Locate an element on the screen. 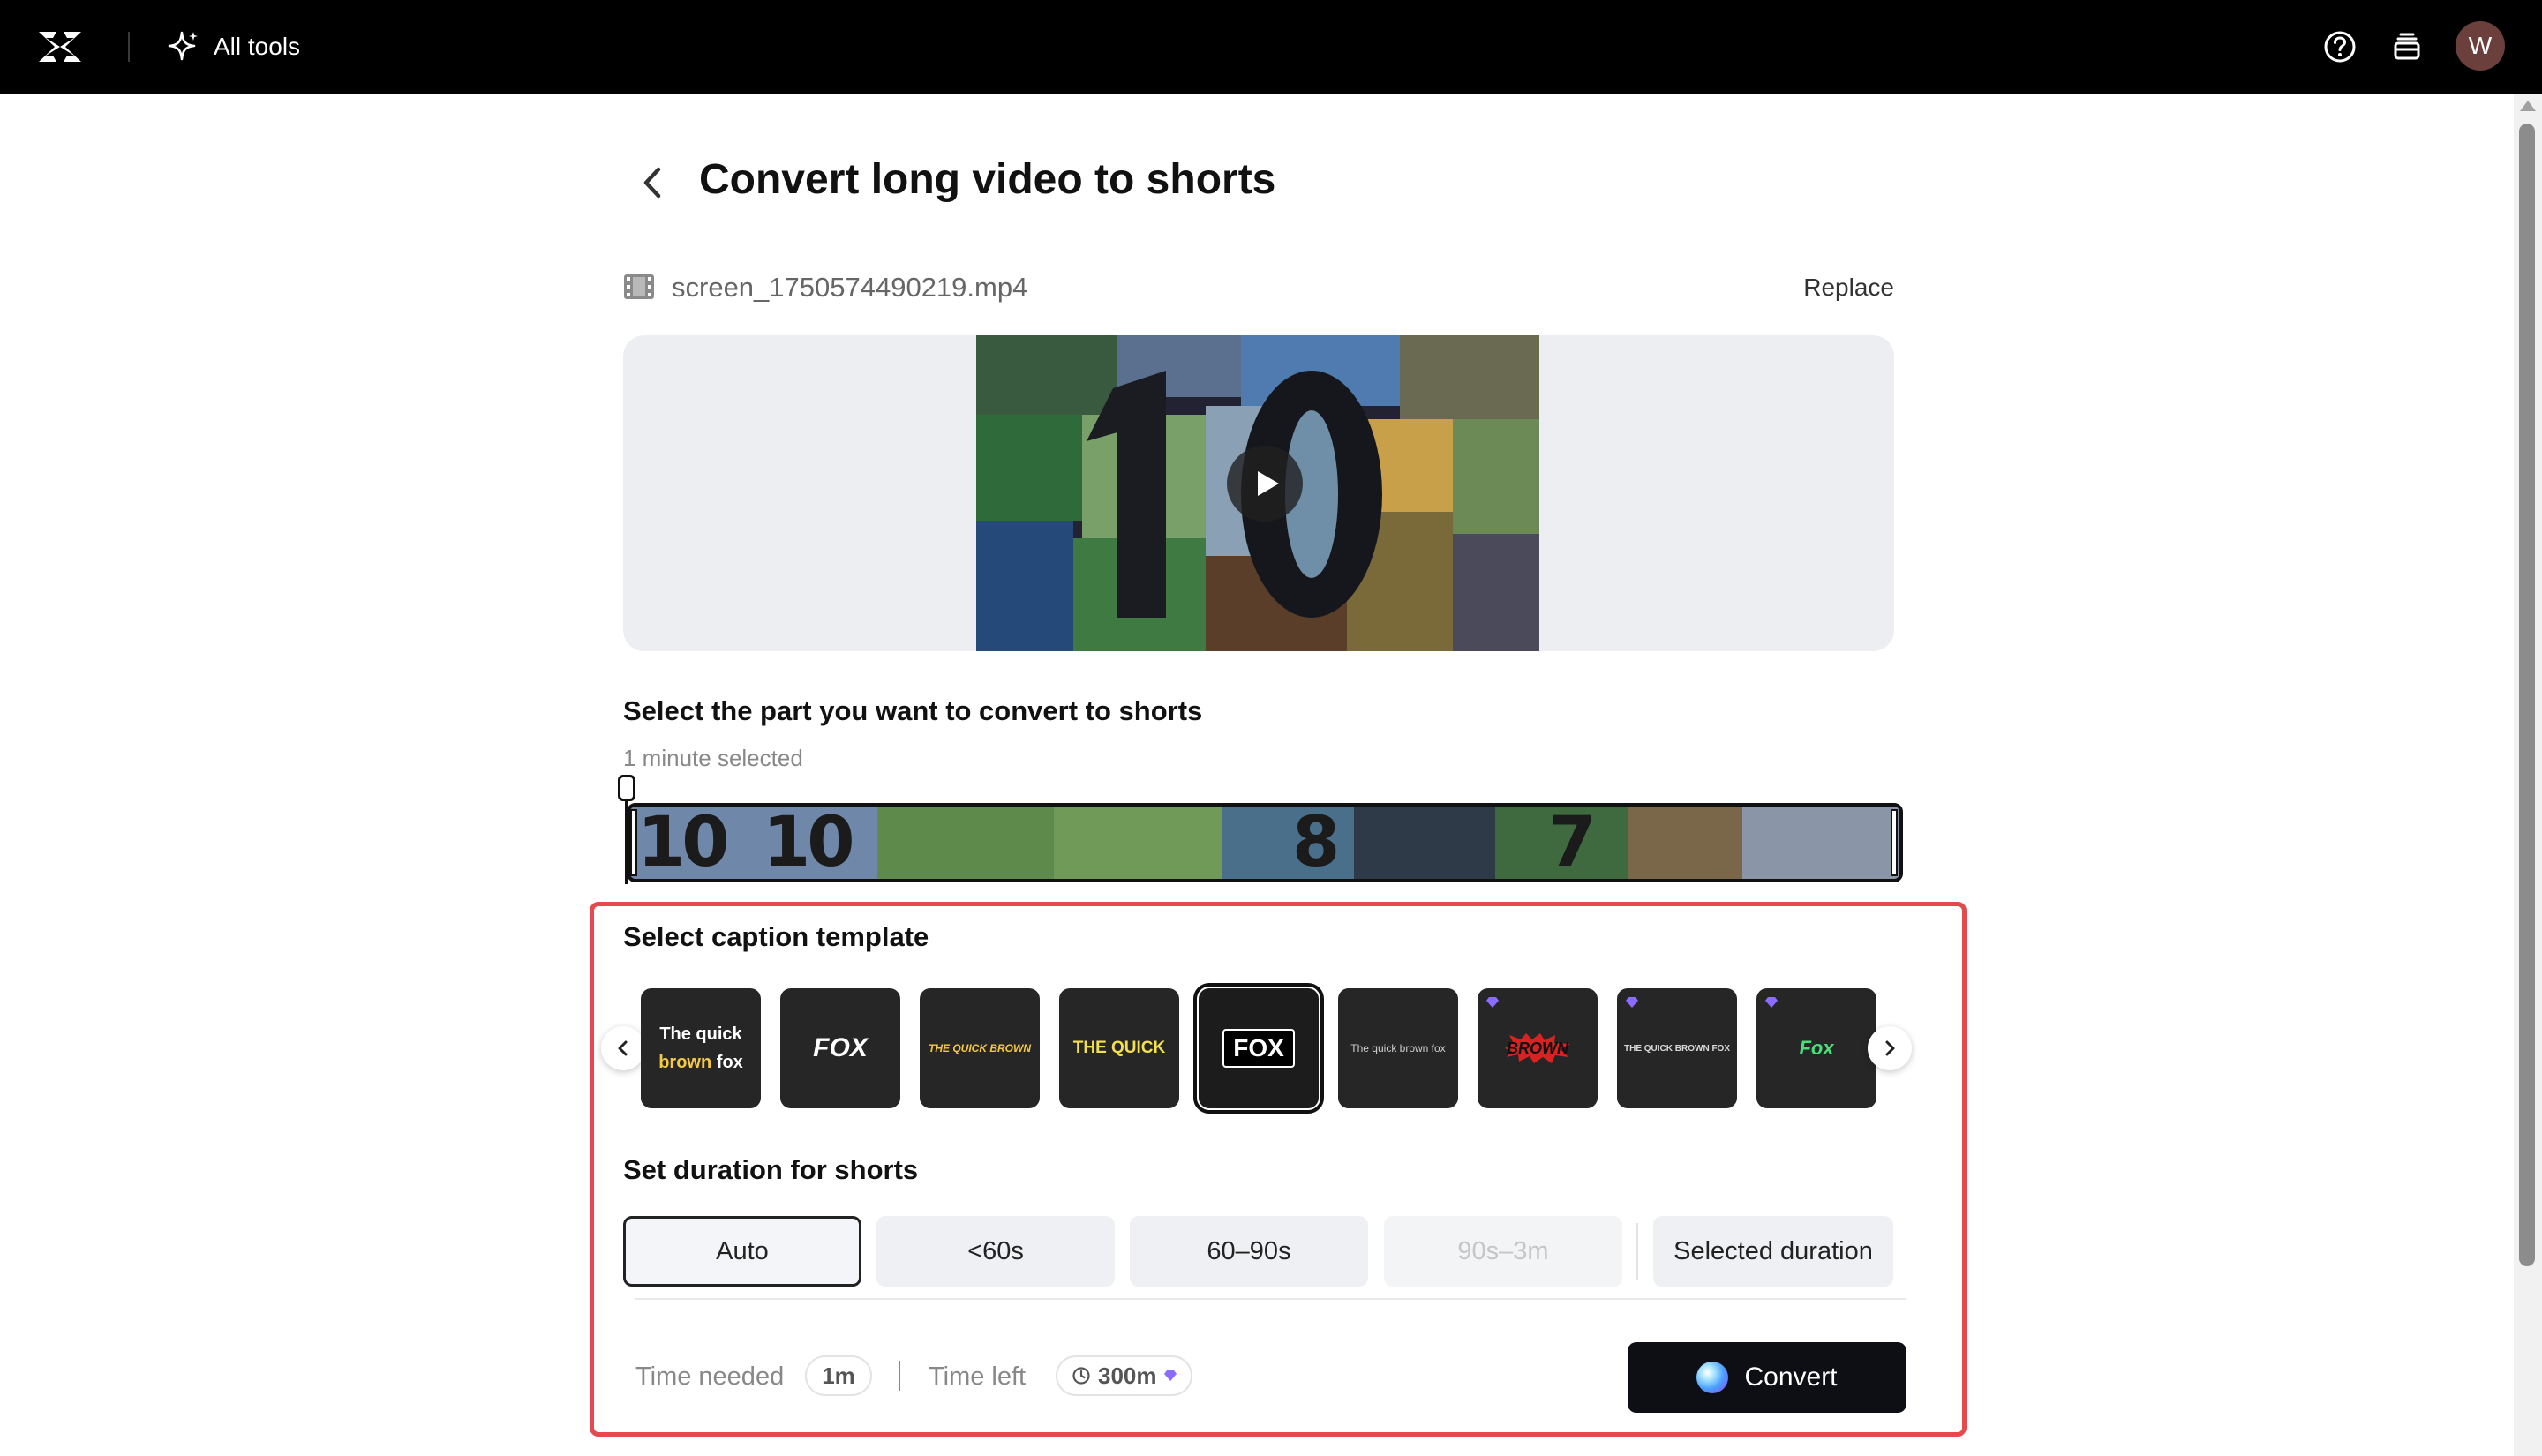  time-left-label: Time left is located at coordinates (978, 1376).